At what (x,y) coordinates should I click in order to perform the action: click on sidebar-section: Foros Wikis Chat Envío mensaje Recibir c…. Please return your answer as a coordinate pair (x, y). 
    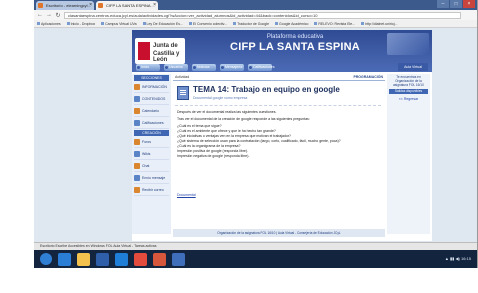
    Looking at the image, I should click on (151, 166).